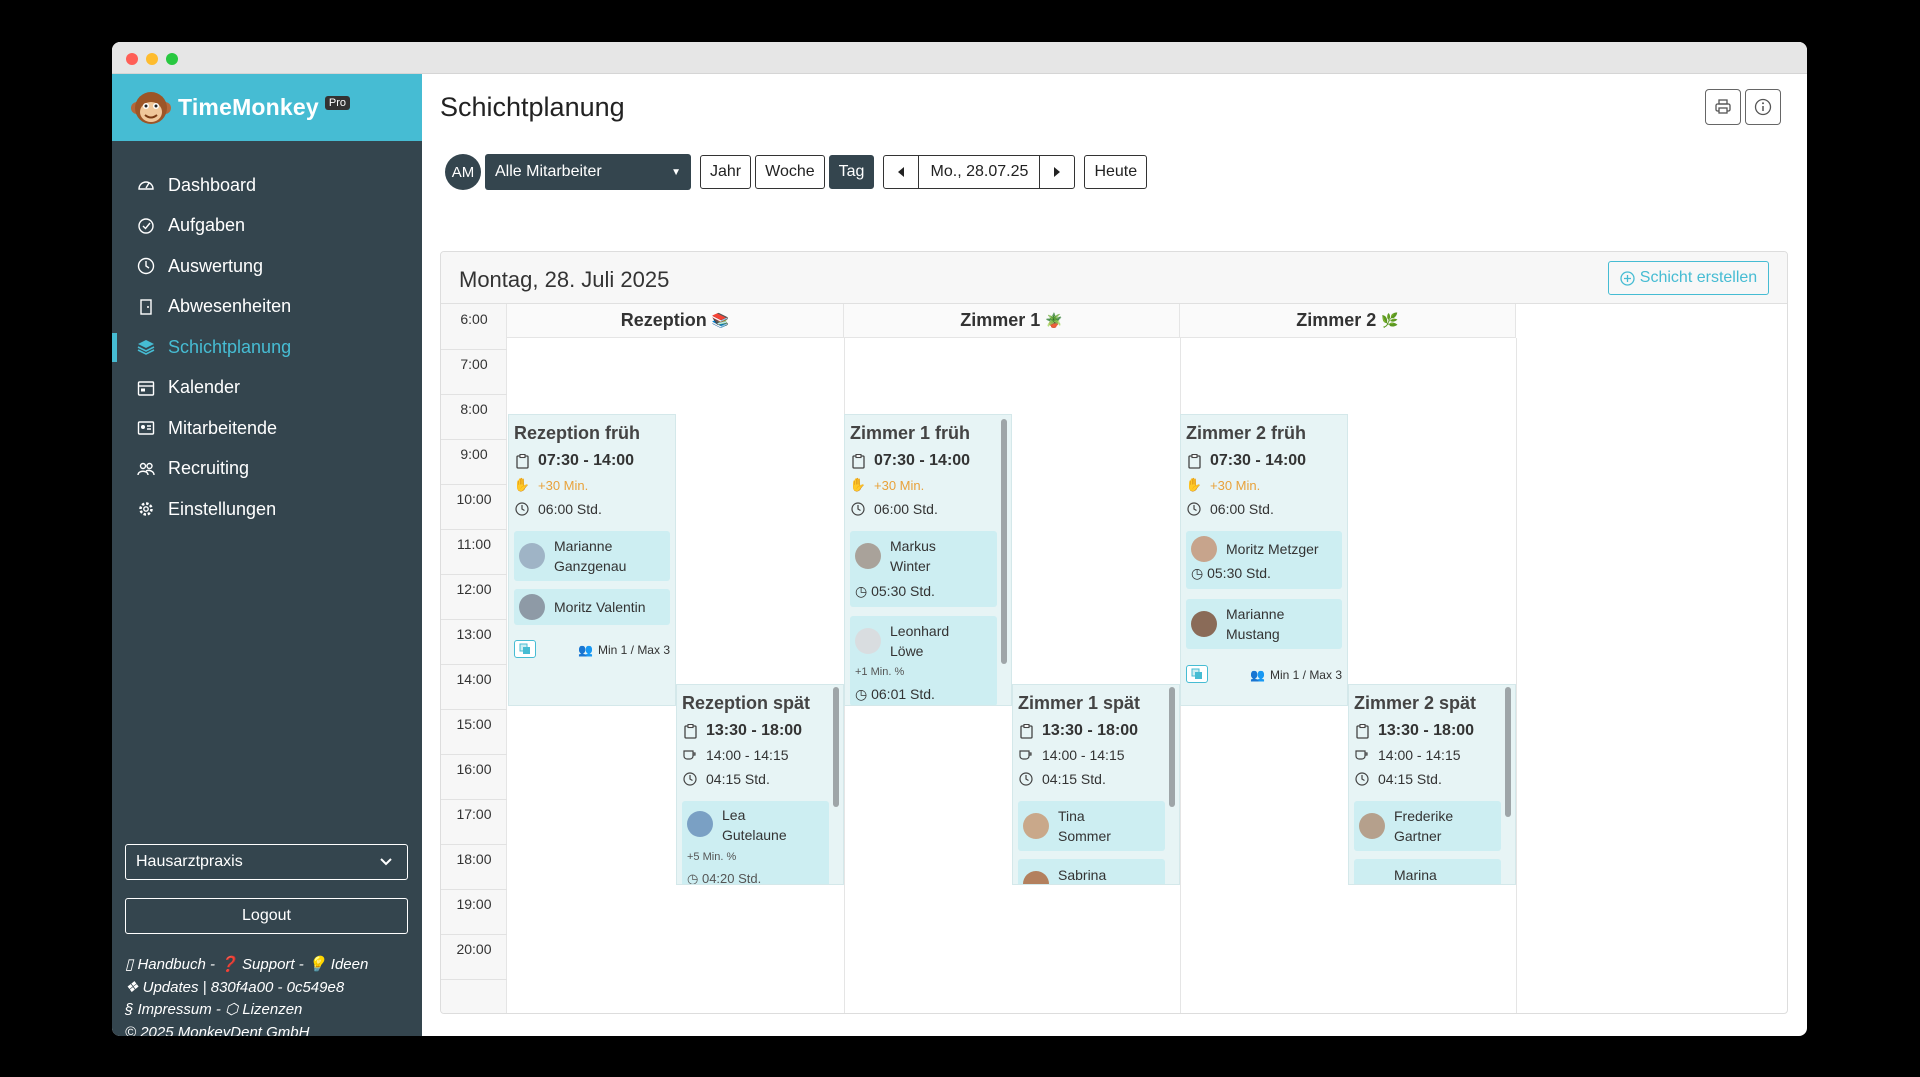 This screenshot has height=1077, width=1920. I want to click on employee-hours-value: 06:01 Std., so click(903, 694).